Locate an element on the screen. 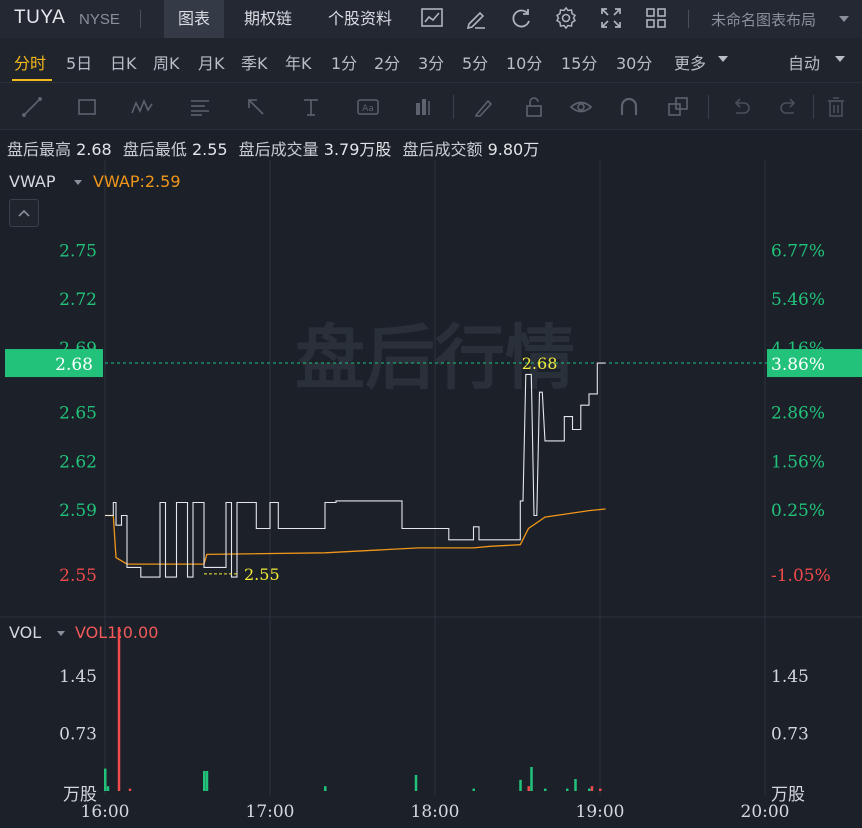  after-hours-volume-value: 3.79万股 is located at coordinates (357, 149).